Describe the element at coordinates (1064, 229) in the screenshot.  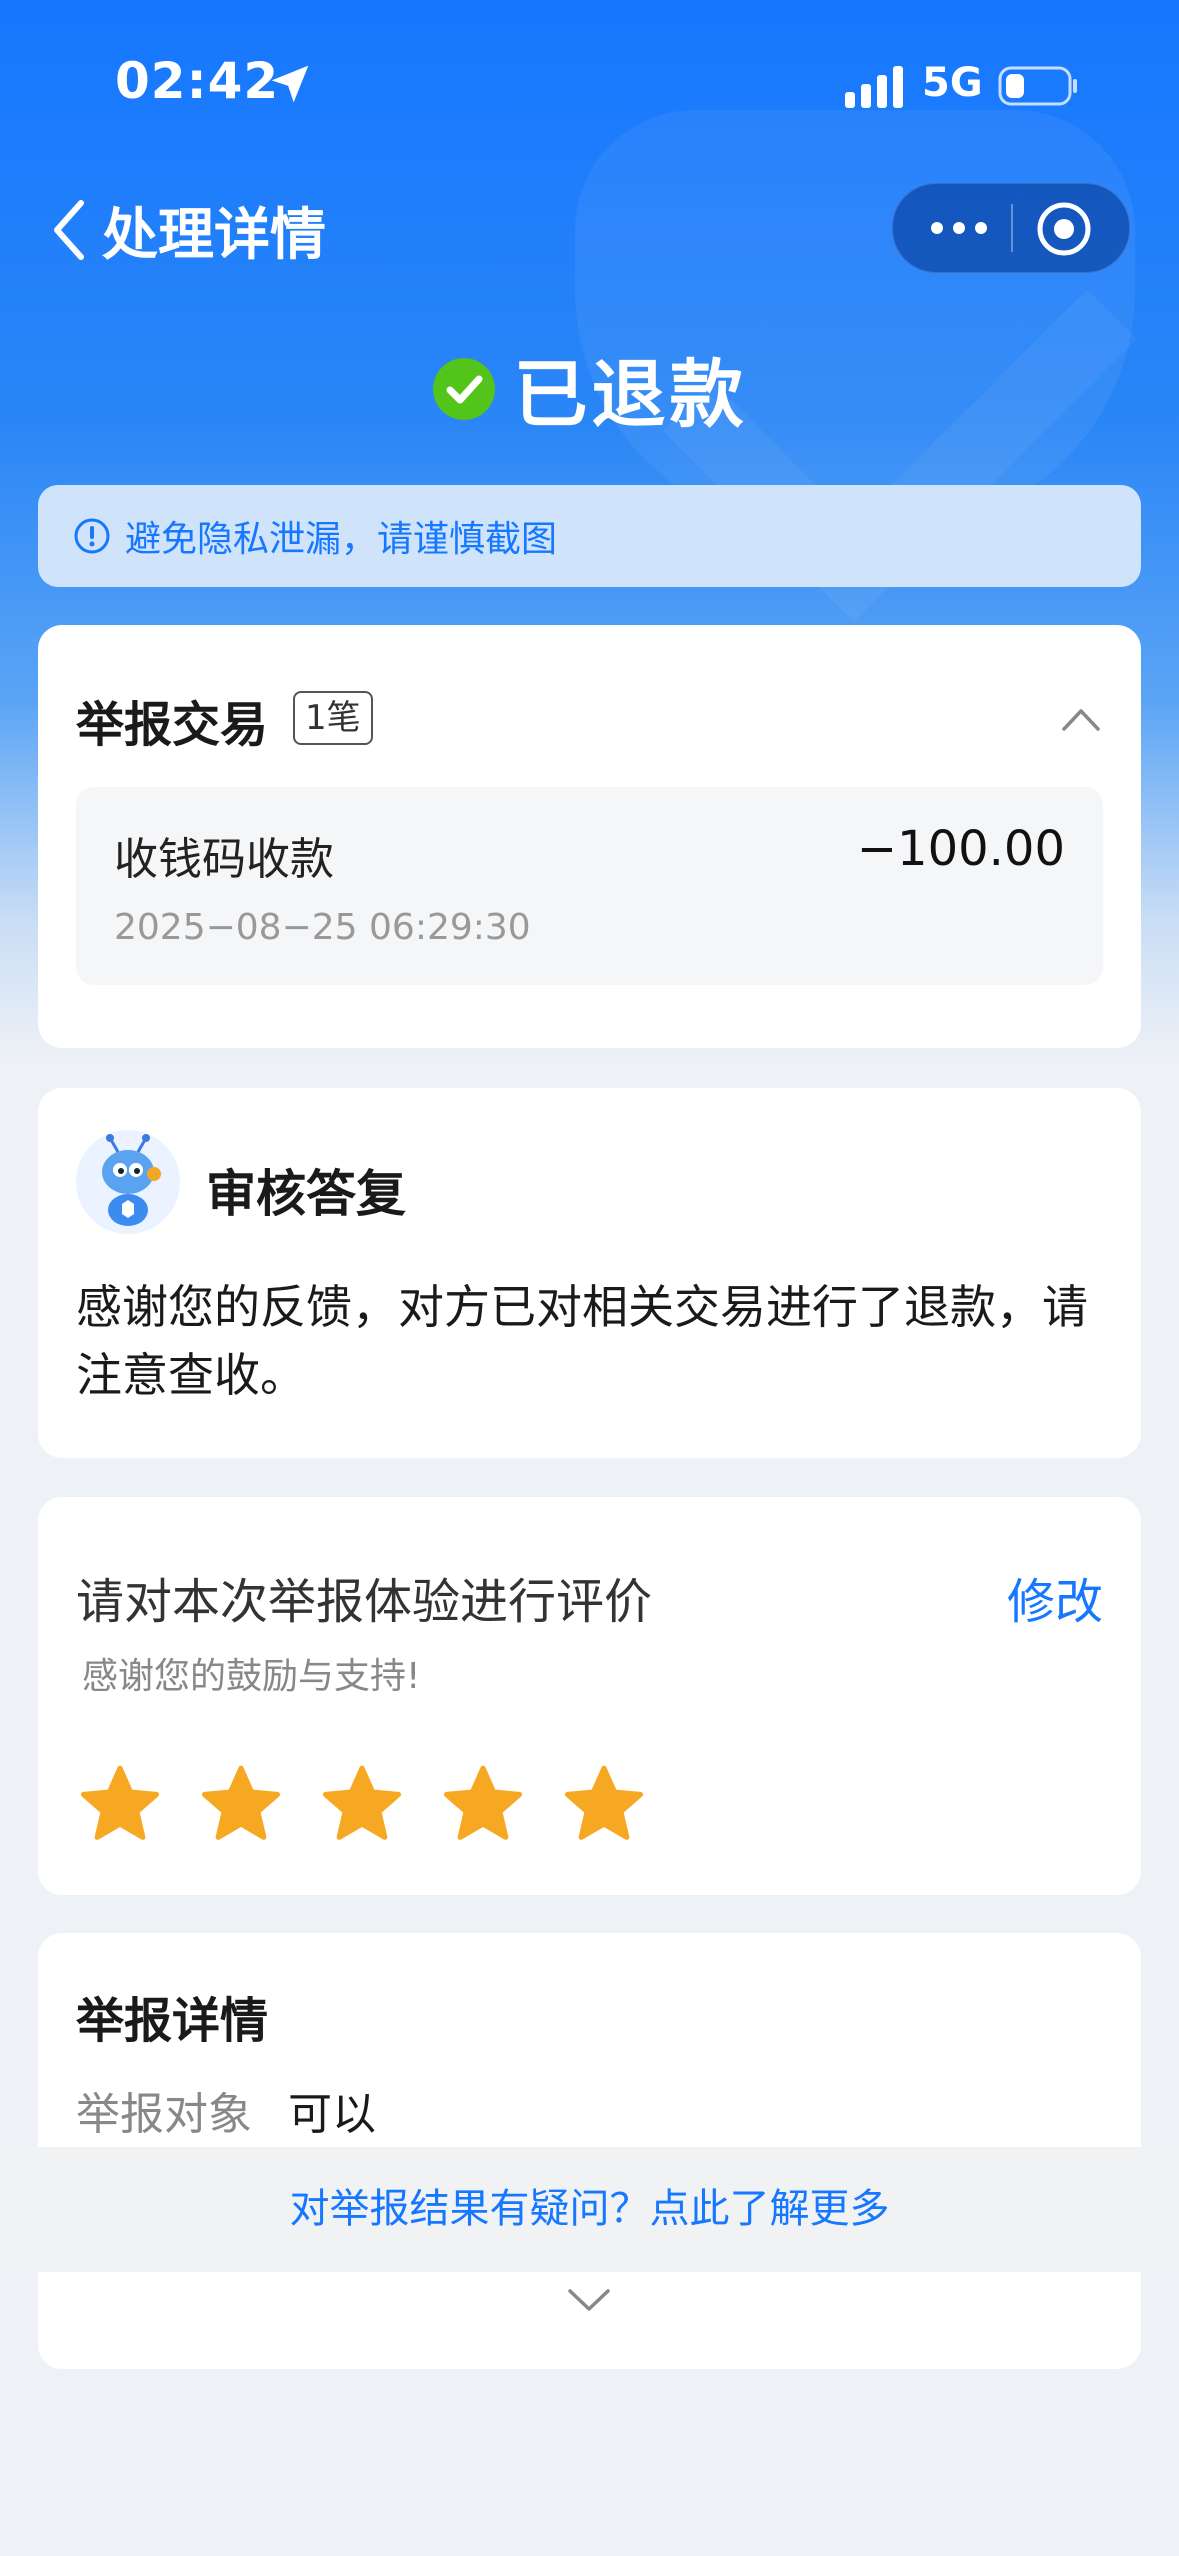
I see `close-miniprogram-icon` at that location.